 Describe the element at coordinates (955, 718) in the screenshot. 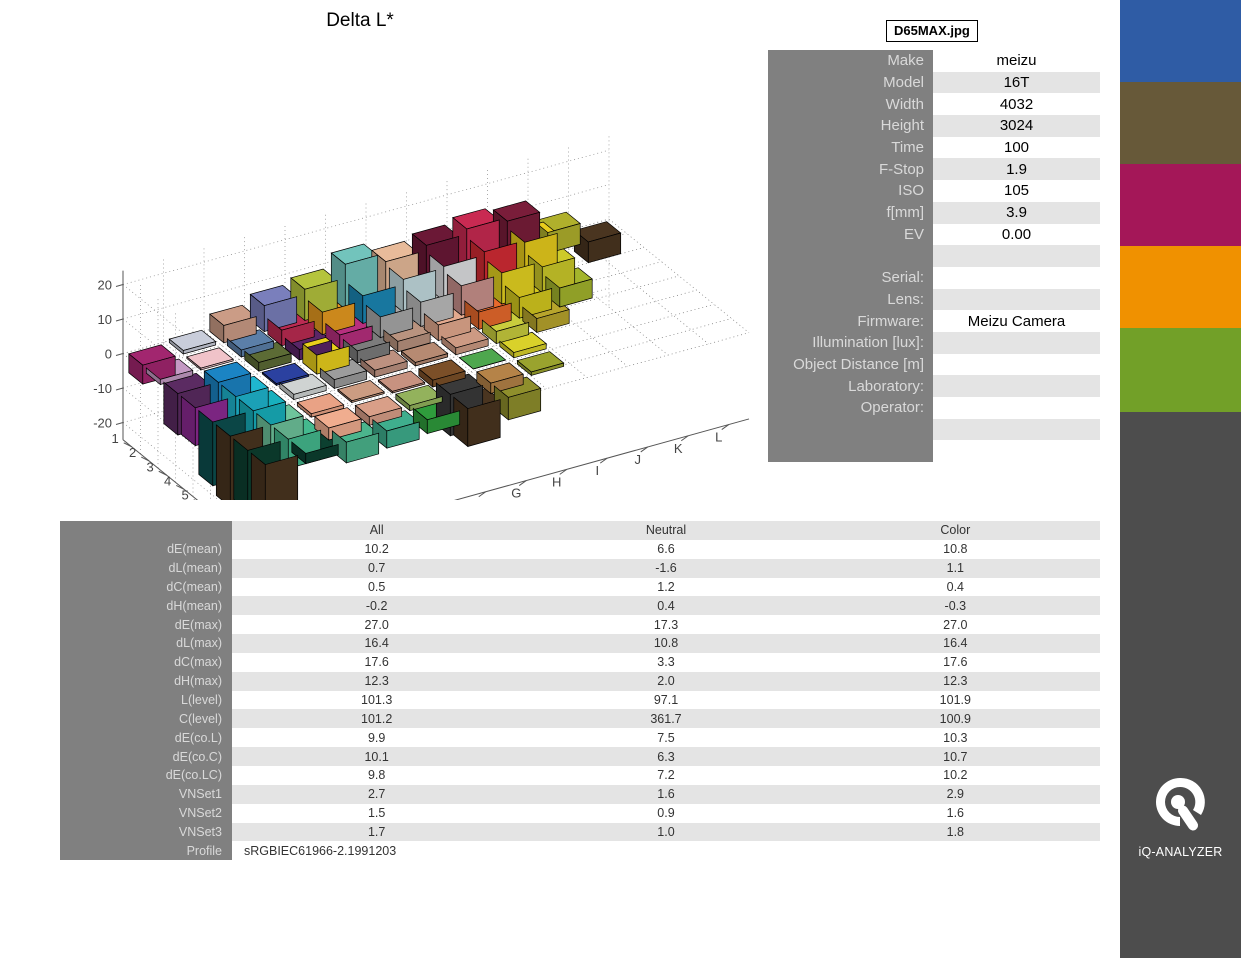

I see `table-cell: 100.9` at that location.